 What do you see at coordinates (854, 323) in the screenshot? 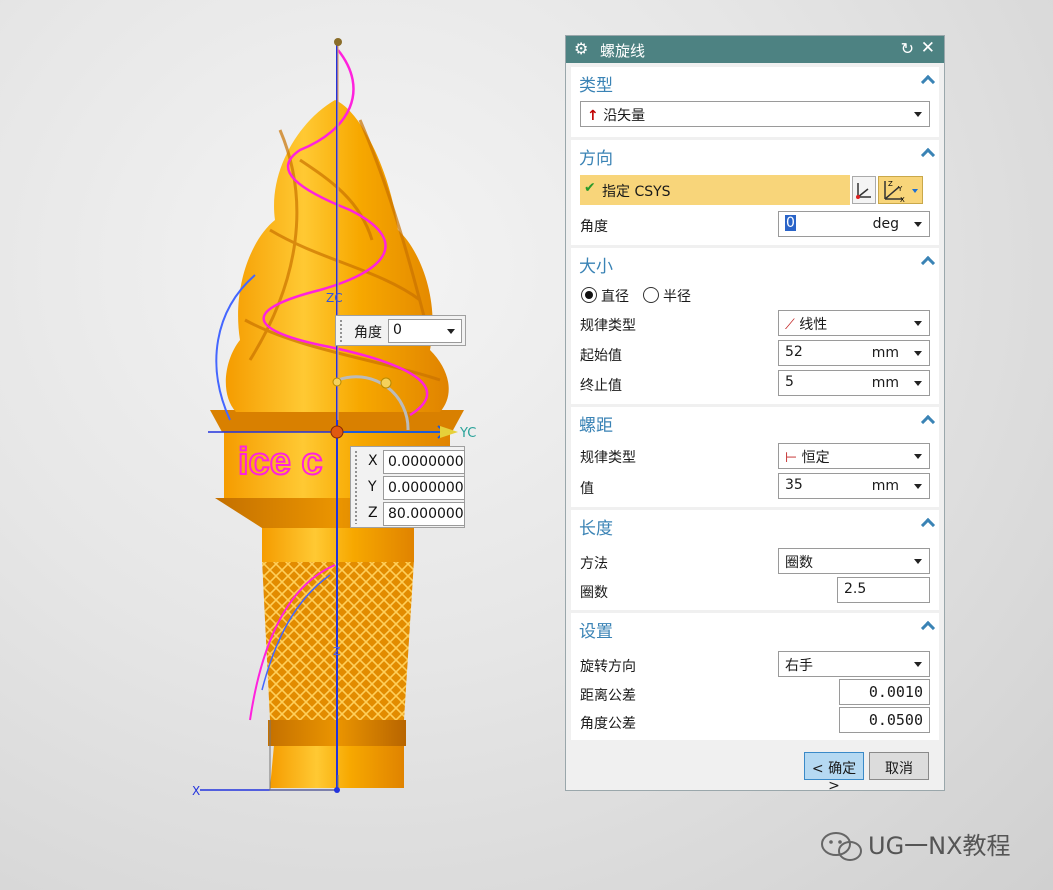
I see `size-law-type-select: ⟋ 线性` at bounding box center [854, 323].